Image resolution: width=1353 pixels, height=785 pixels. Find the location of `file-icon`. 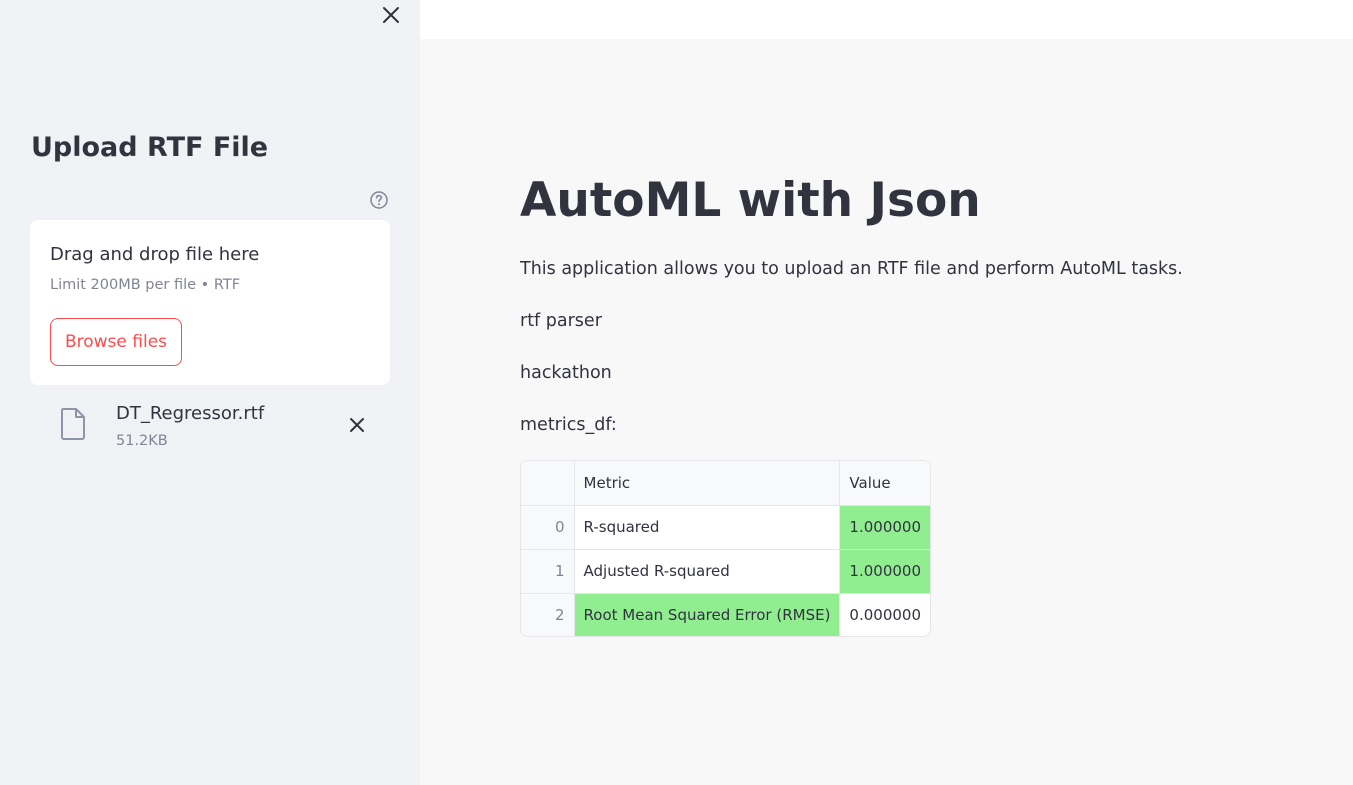

file-icon is located at coordinates (73, 424).